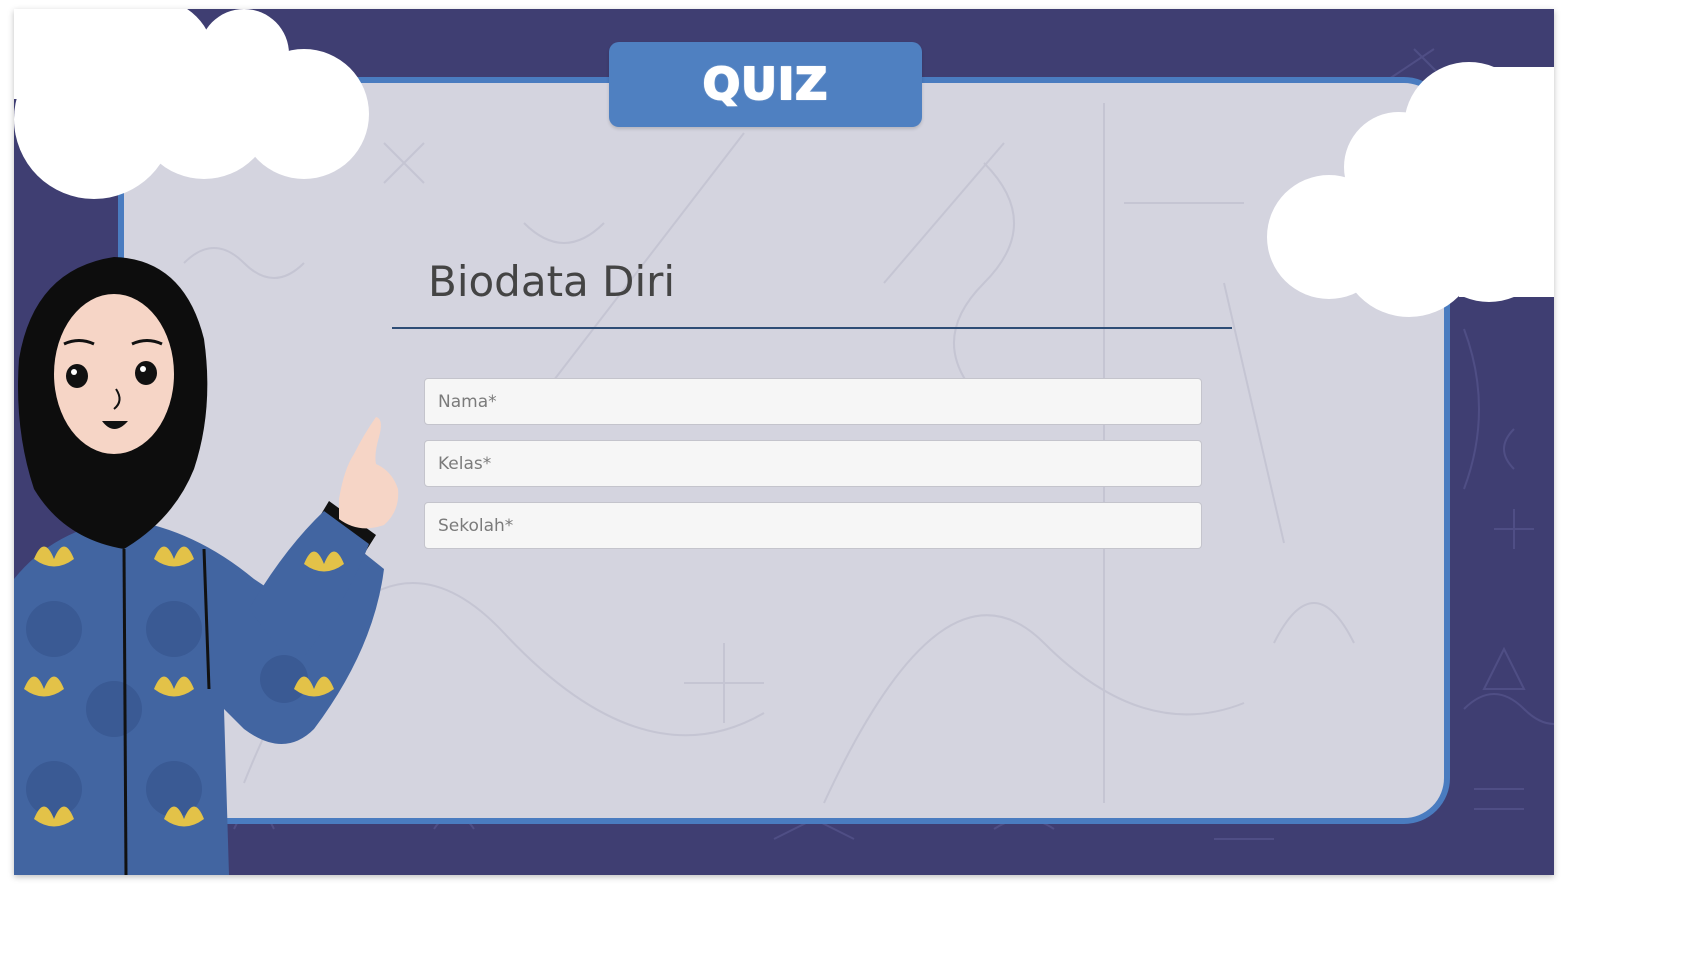 The width and height of the screenshot is (1689, 963). What do you see at coordinates (813, 401) in the screenshot?
I see `name-field` at bounding box center [813, 401].